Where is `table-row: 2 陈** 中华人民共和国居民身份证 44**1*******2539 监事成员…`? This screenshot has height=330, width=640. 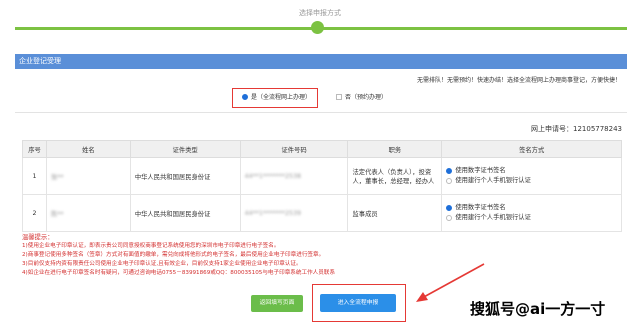
table-row: 2 陈** 中华人民共和国居民身份证 44**1*******2539 监事成员… is located at coordinates (322, 213).